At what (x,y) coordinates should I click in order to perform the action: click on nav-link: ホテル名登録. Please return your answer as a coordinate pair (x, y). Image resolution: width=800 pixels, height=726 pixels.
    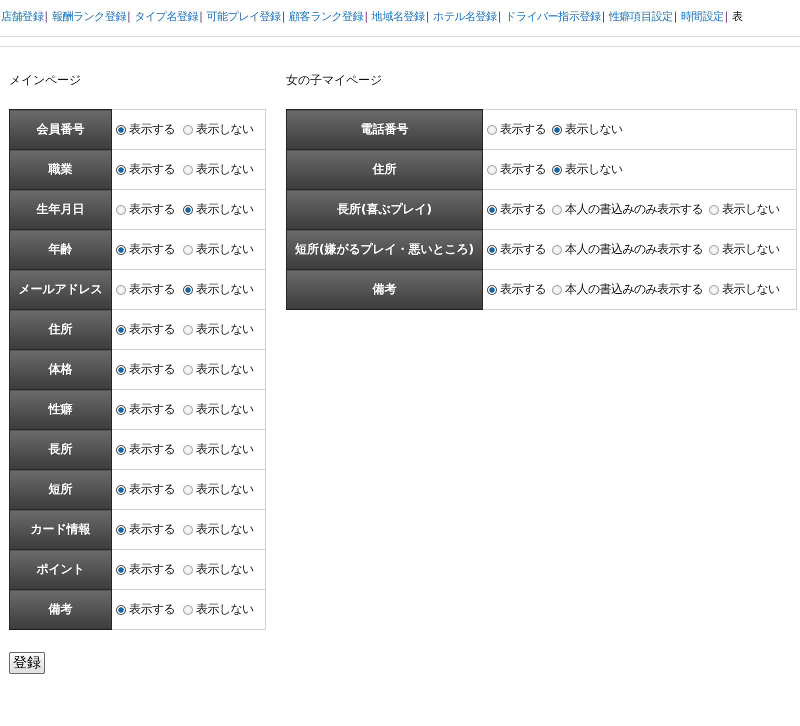
    Looking at the image, I should click on (465, 16).